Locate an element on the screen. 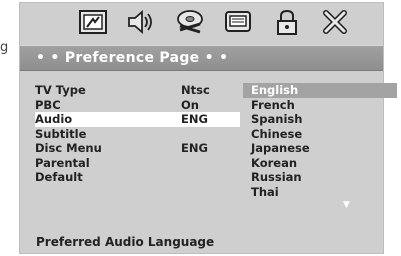 The height and width of the screenshot is (256, 401). option-french: French is located at coordinates (320, 105).